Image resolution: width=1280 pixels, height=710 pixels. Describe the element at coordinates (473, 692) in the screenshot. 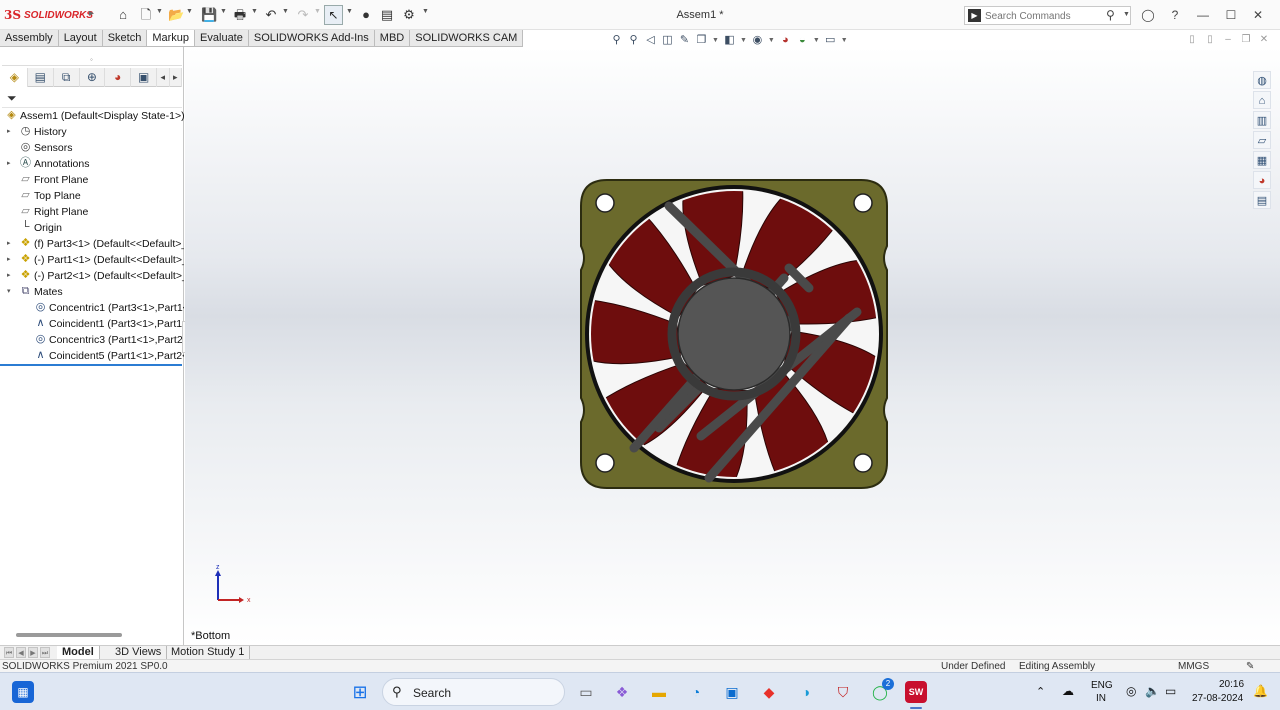

I see `taskbar-search-box: ⚲ Search` at that location.